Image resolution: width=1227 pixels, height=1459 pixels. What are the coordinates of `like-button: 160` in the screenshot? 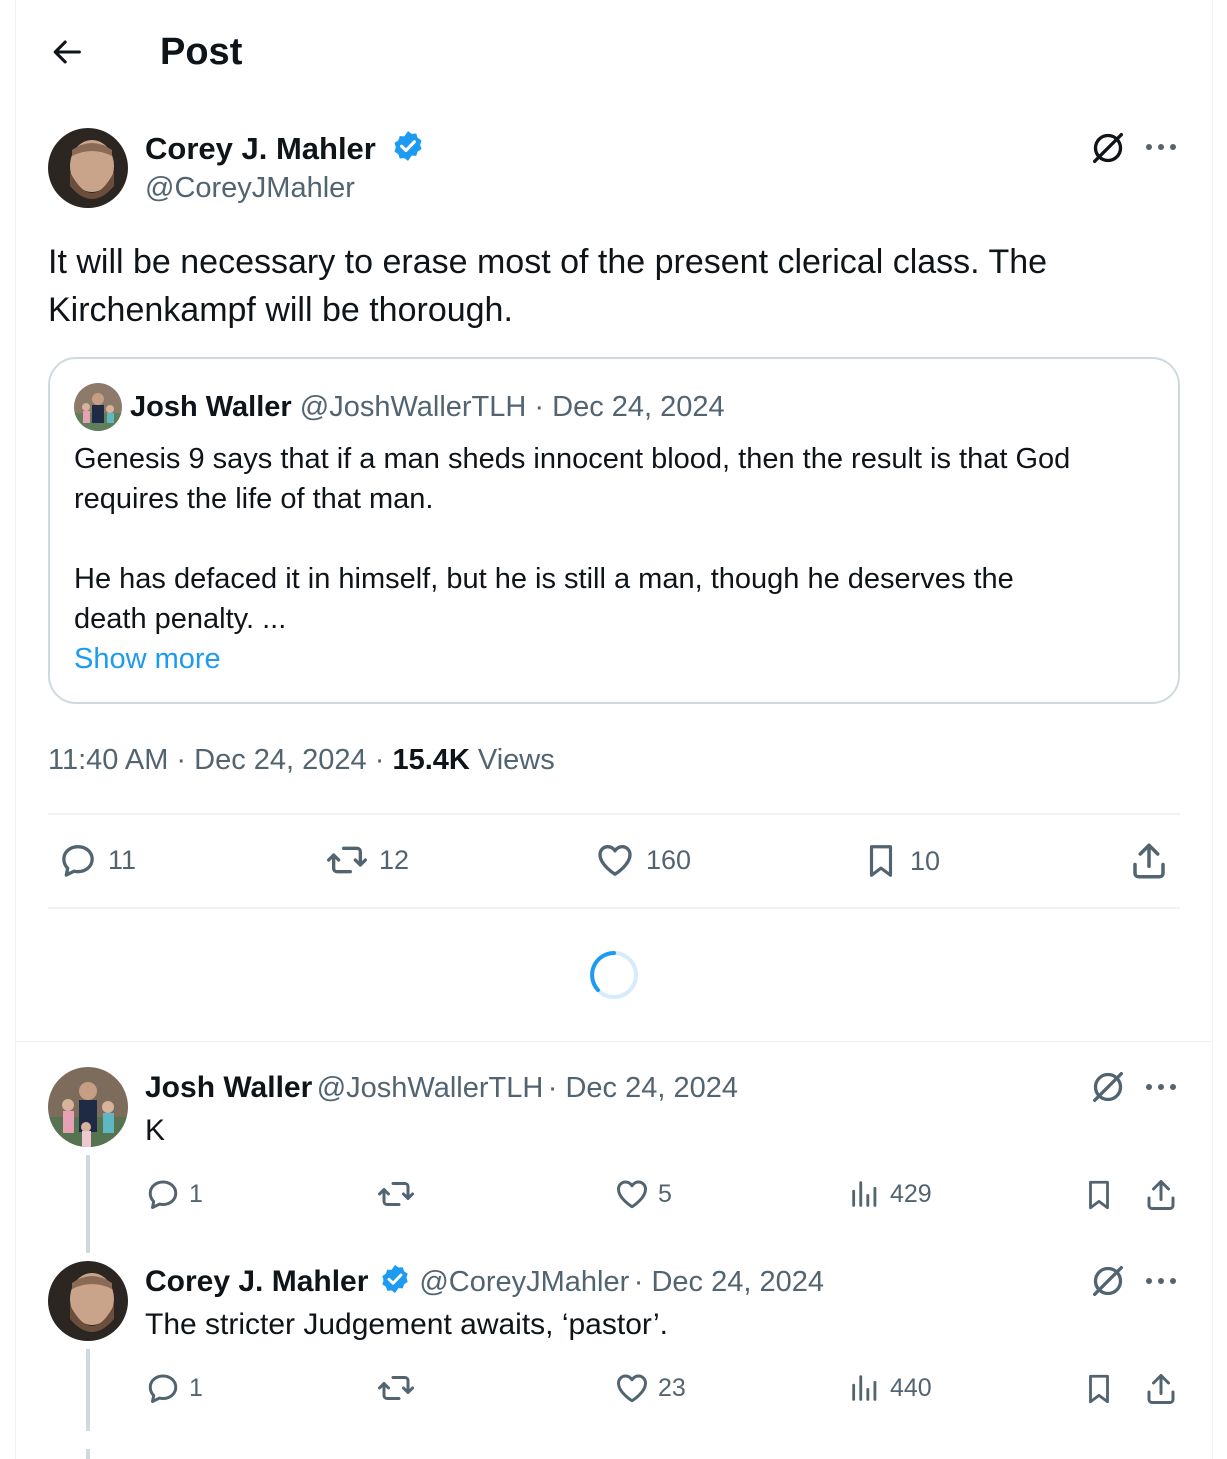 It's located at (642, 860).